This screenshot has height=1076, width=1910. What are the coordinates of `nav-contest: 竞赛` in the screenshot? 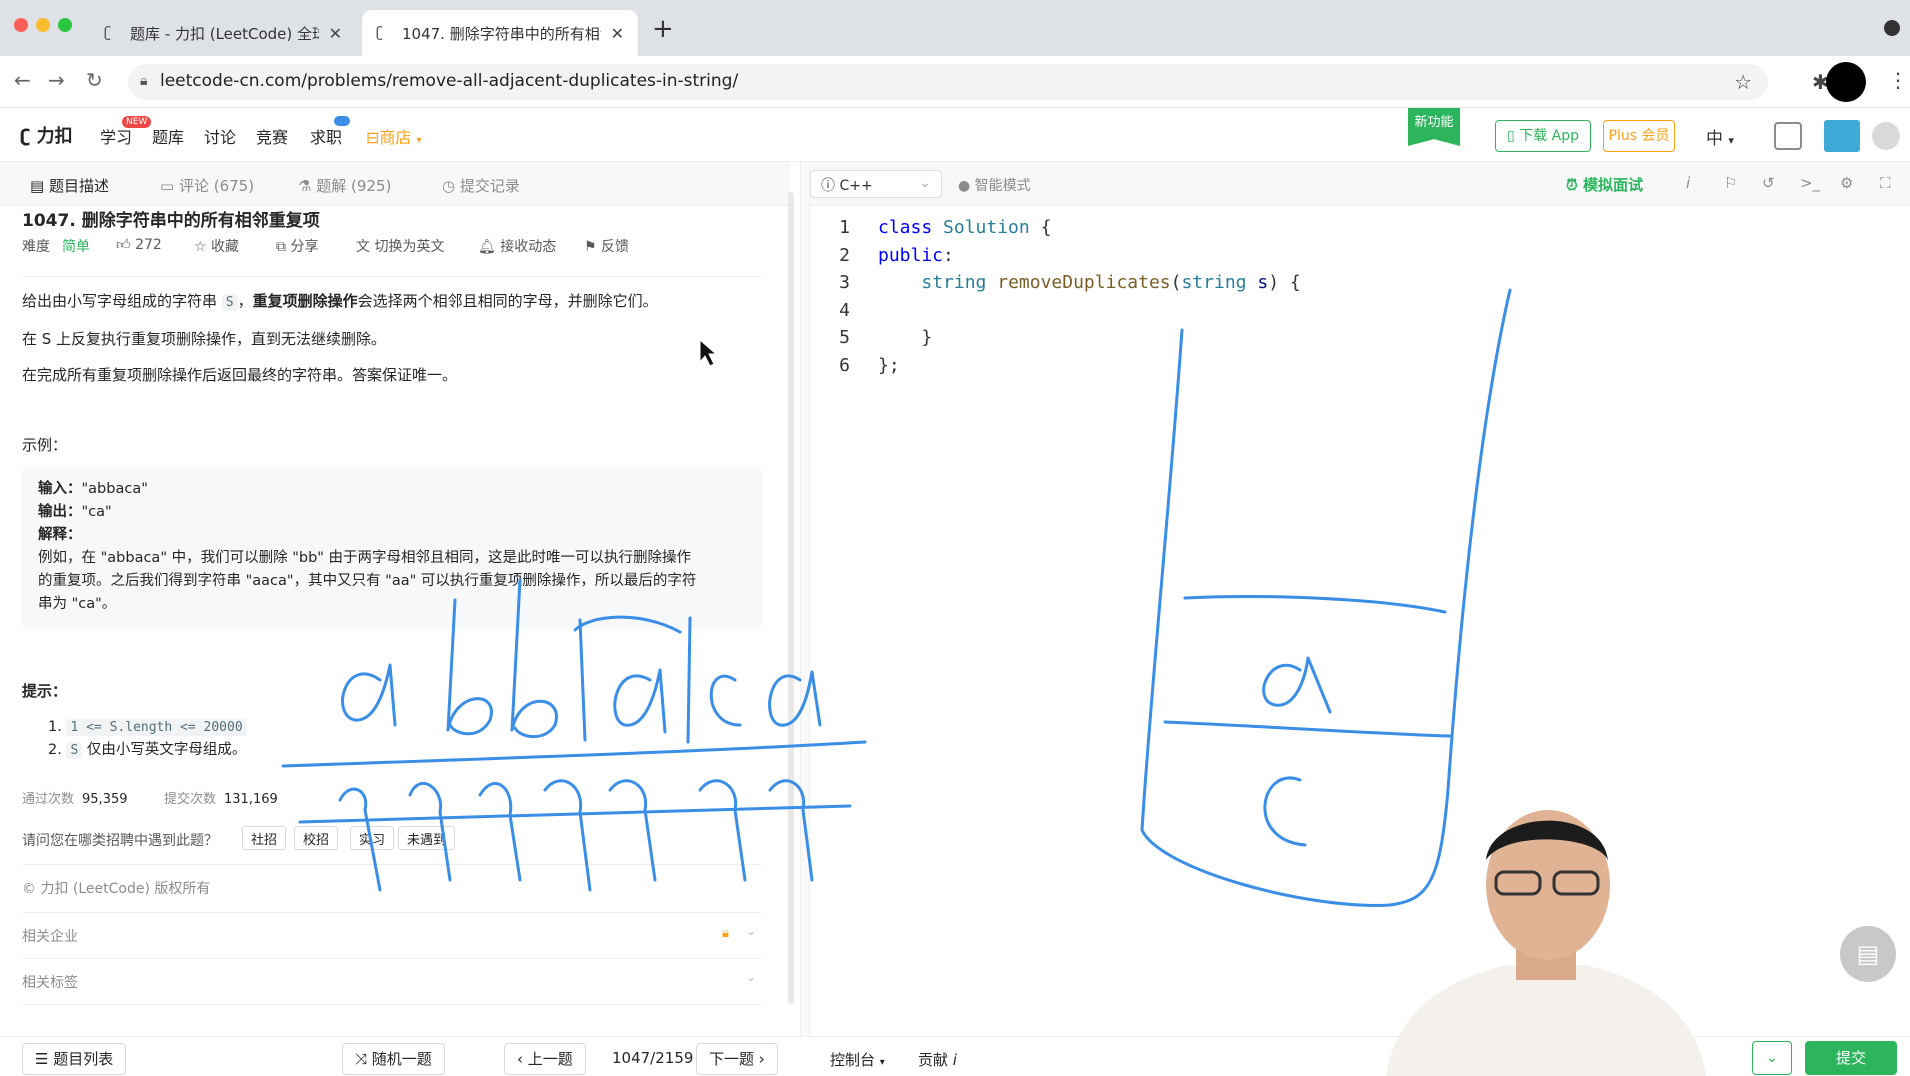 It's located at (272, 136).